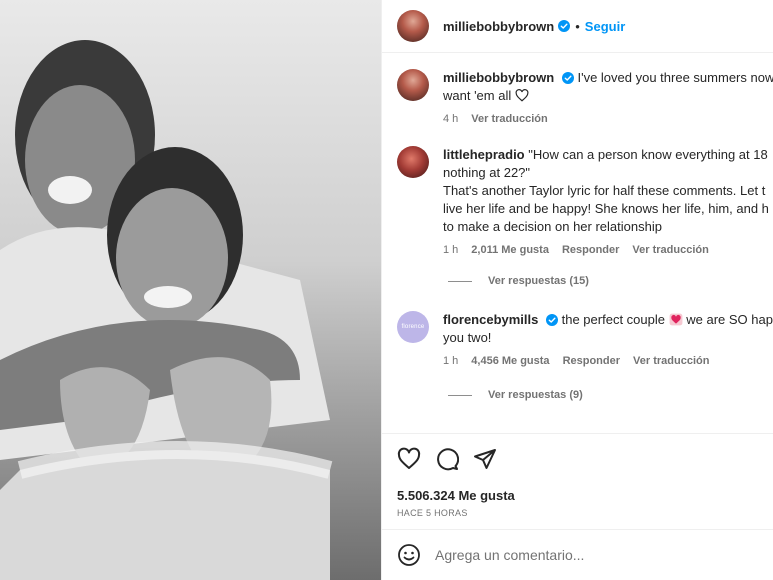 The height and width of the screenshot is (580, 773). I want to click on post-header: milliebobbybrown • Seguir, so click(577, 26).